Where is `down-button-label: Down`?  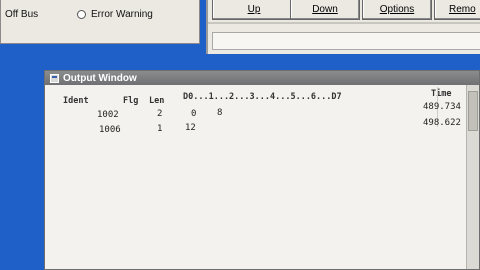
down-button-label: Down is located at coordinates (325, 9).